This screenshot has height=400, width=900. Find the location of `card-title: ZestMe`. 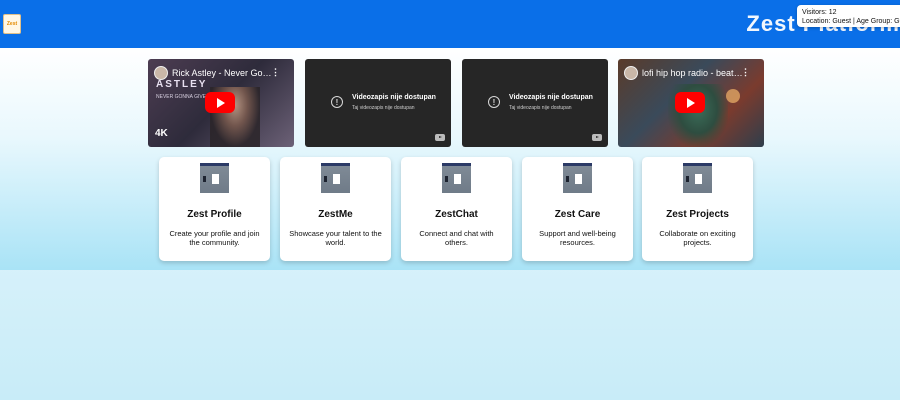

card-title: ZestMe is located at coordinates (335, 214).